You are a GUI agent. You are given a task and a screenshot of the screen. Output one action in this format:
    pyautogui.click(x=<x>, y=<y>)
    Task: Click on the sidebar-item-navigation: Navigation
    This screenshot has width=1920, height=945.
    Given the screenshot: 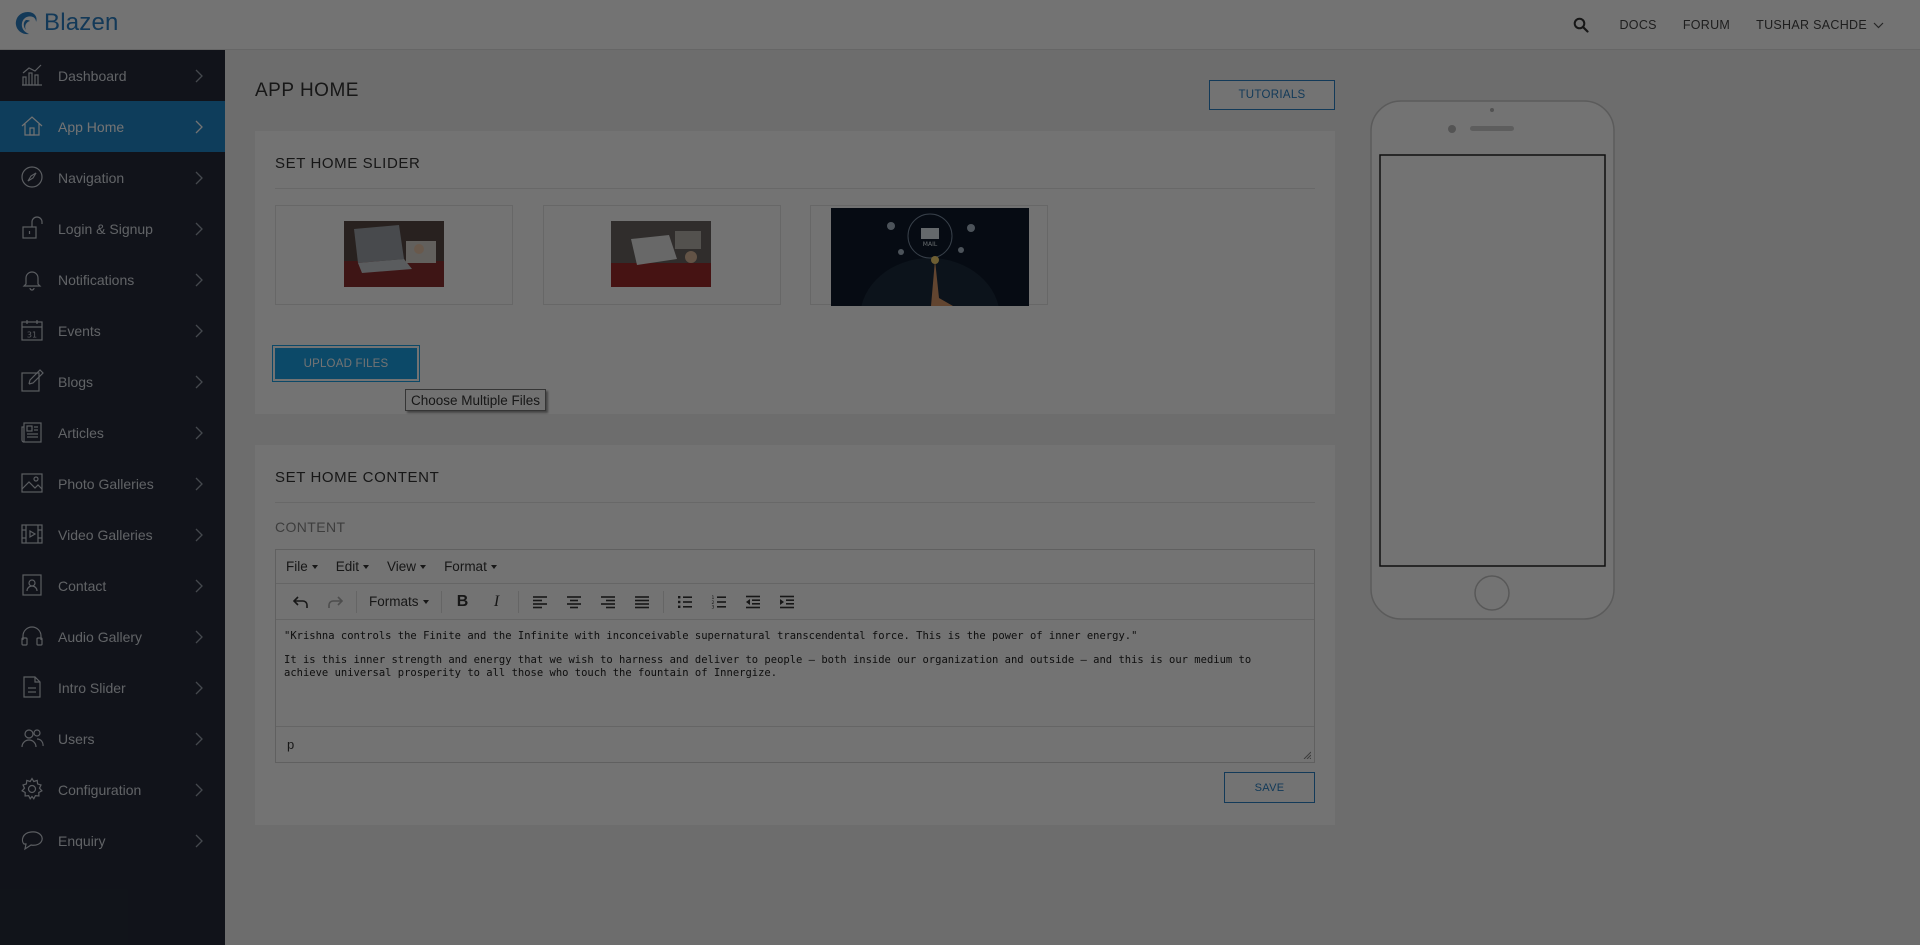 What is the action you would take?
    pyautogui.click(x=112, y=177)
    